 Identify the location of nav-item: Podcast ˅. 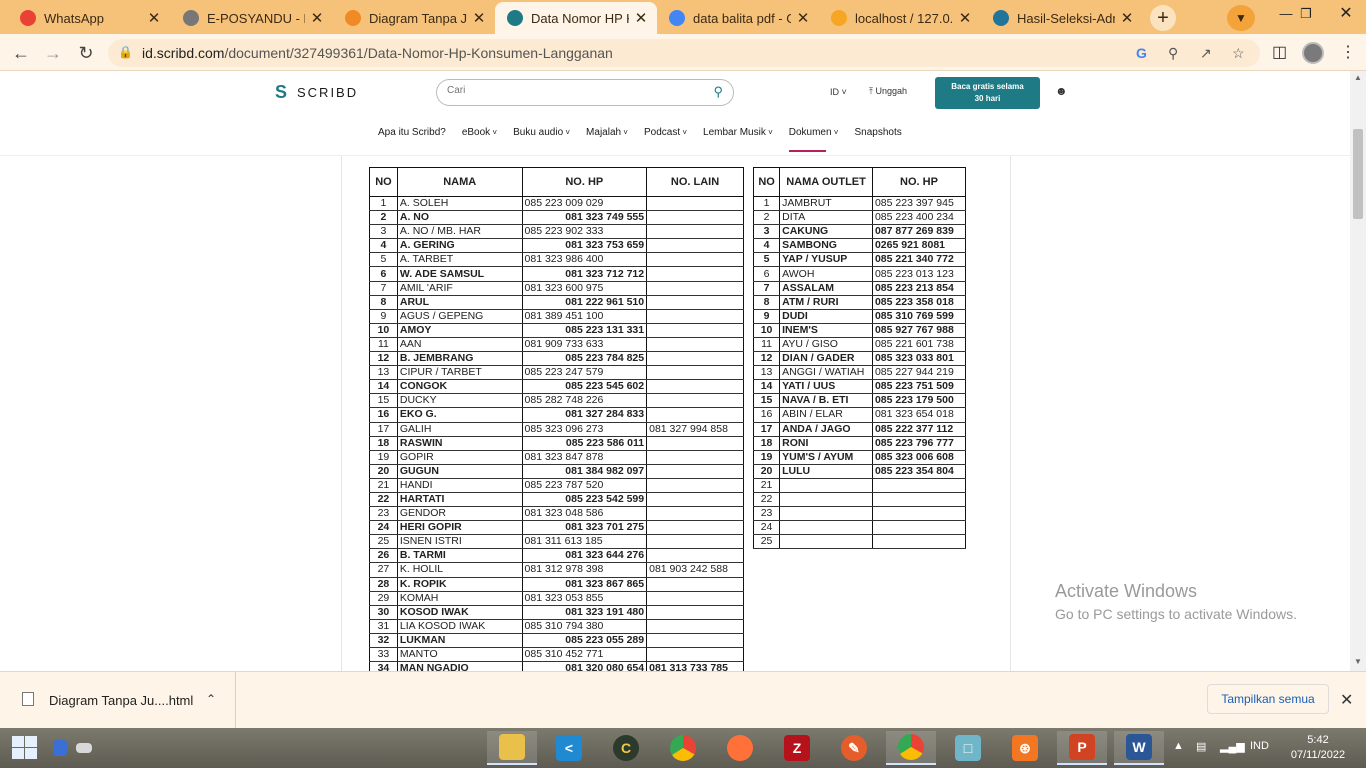
(665, 132).